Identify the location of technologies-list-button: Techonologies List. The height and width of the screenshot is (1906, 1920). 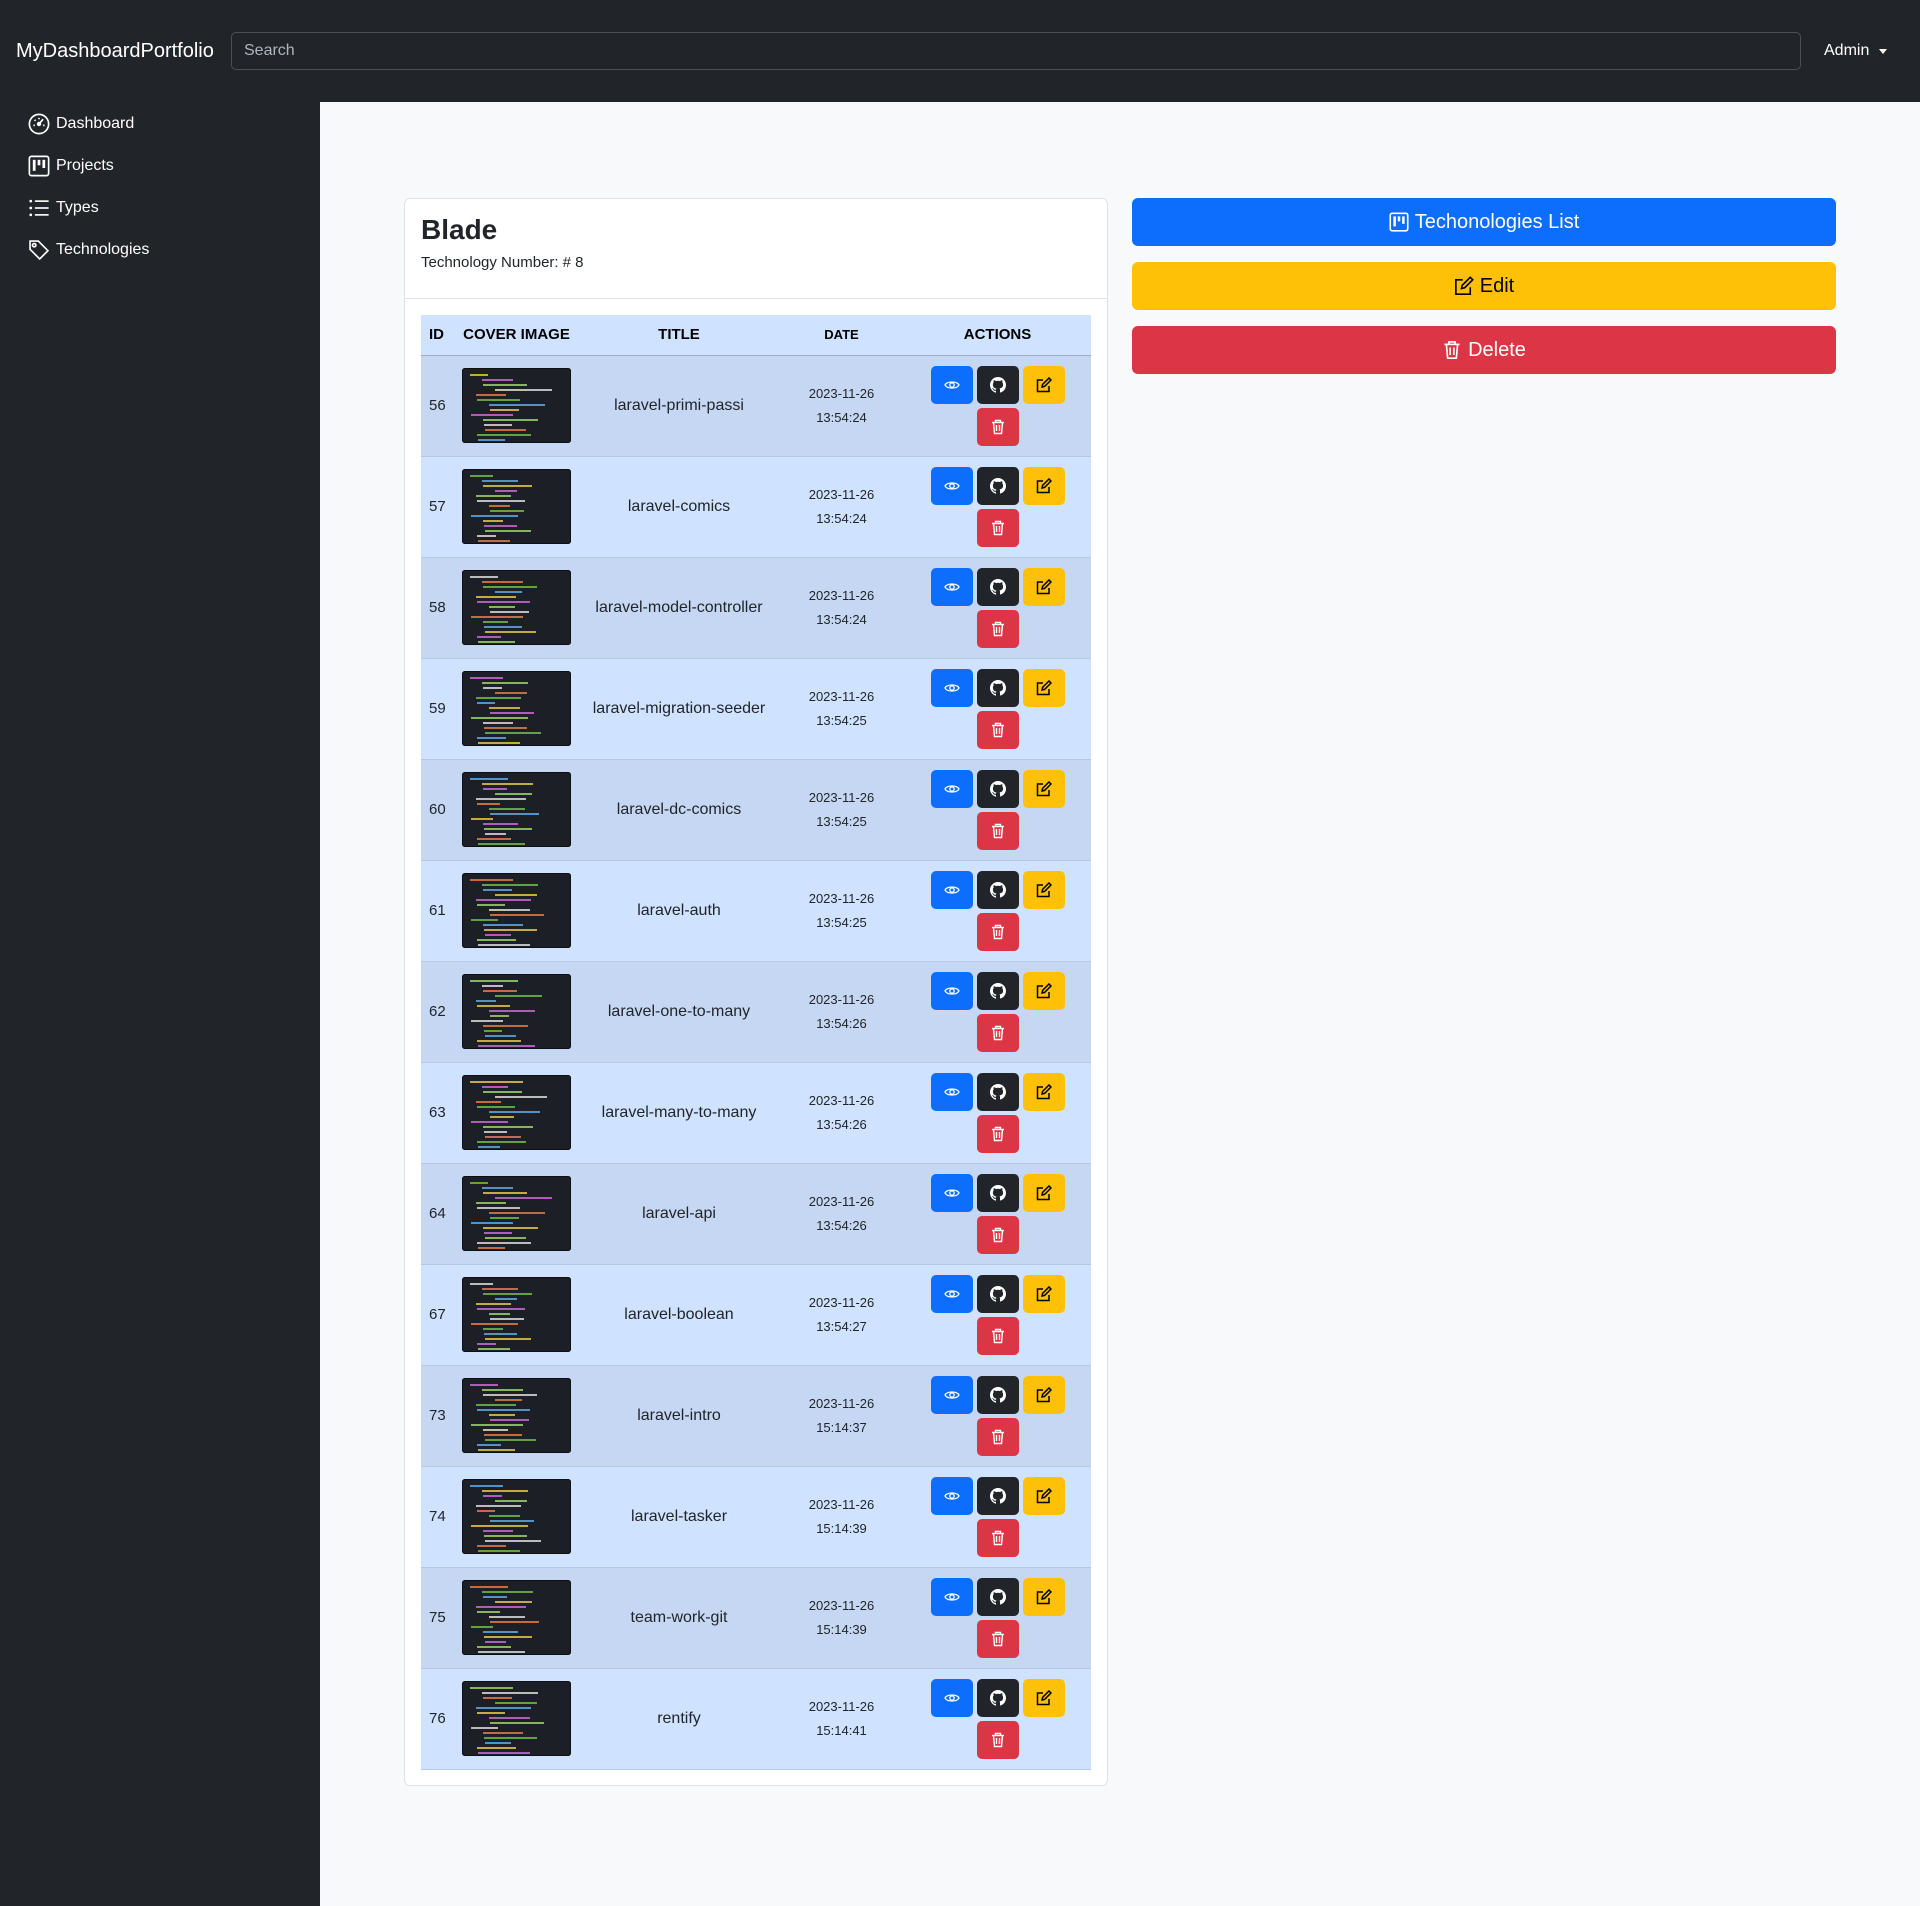
(1484, 222).